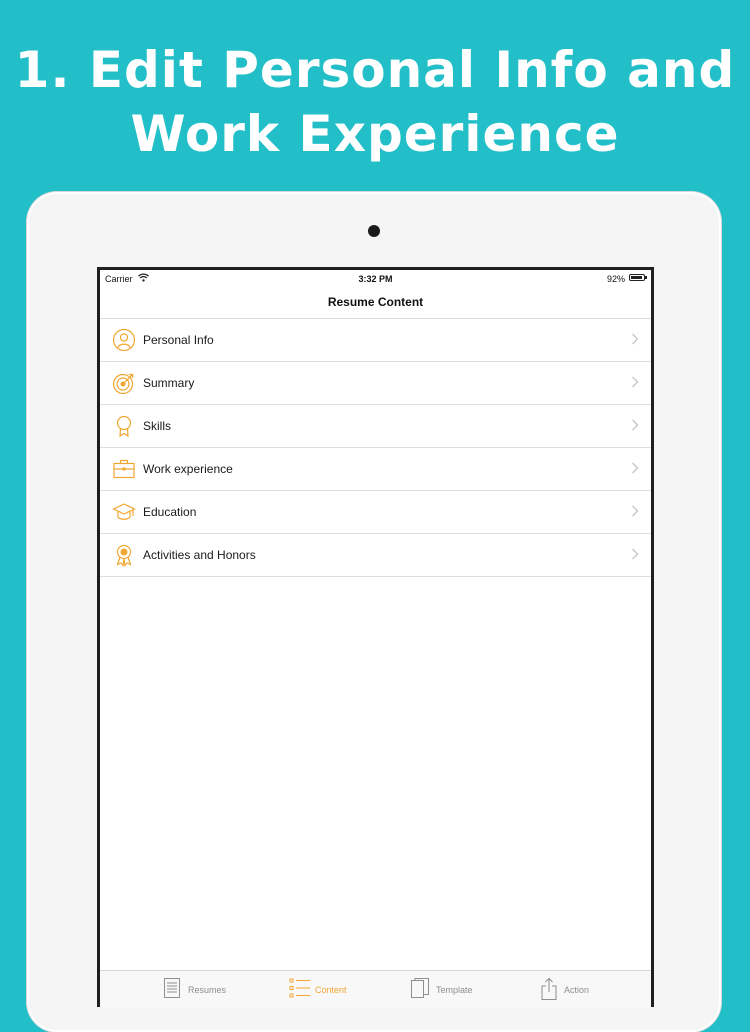 The width and height of the screenshot is (750, 1032). Describe the element at coordinates (124, 469) in the screenshot. I see `briefcase-icon` at that location.